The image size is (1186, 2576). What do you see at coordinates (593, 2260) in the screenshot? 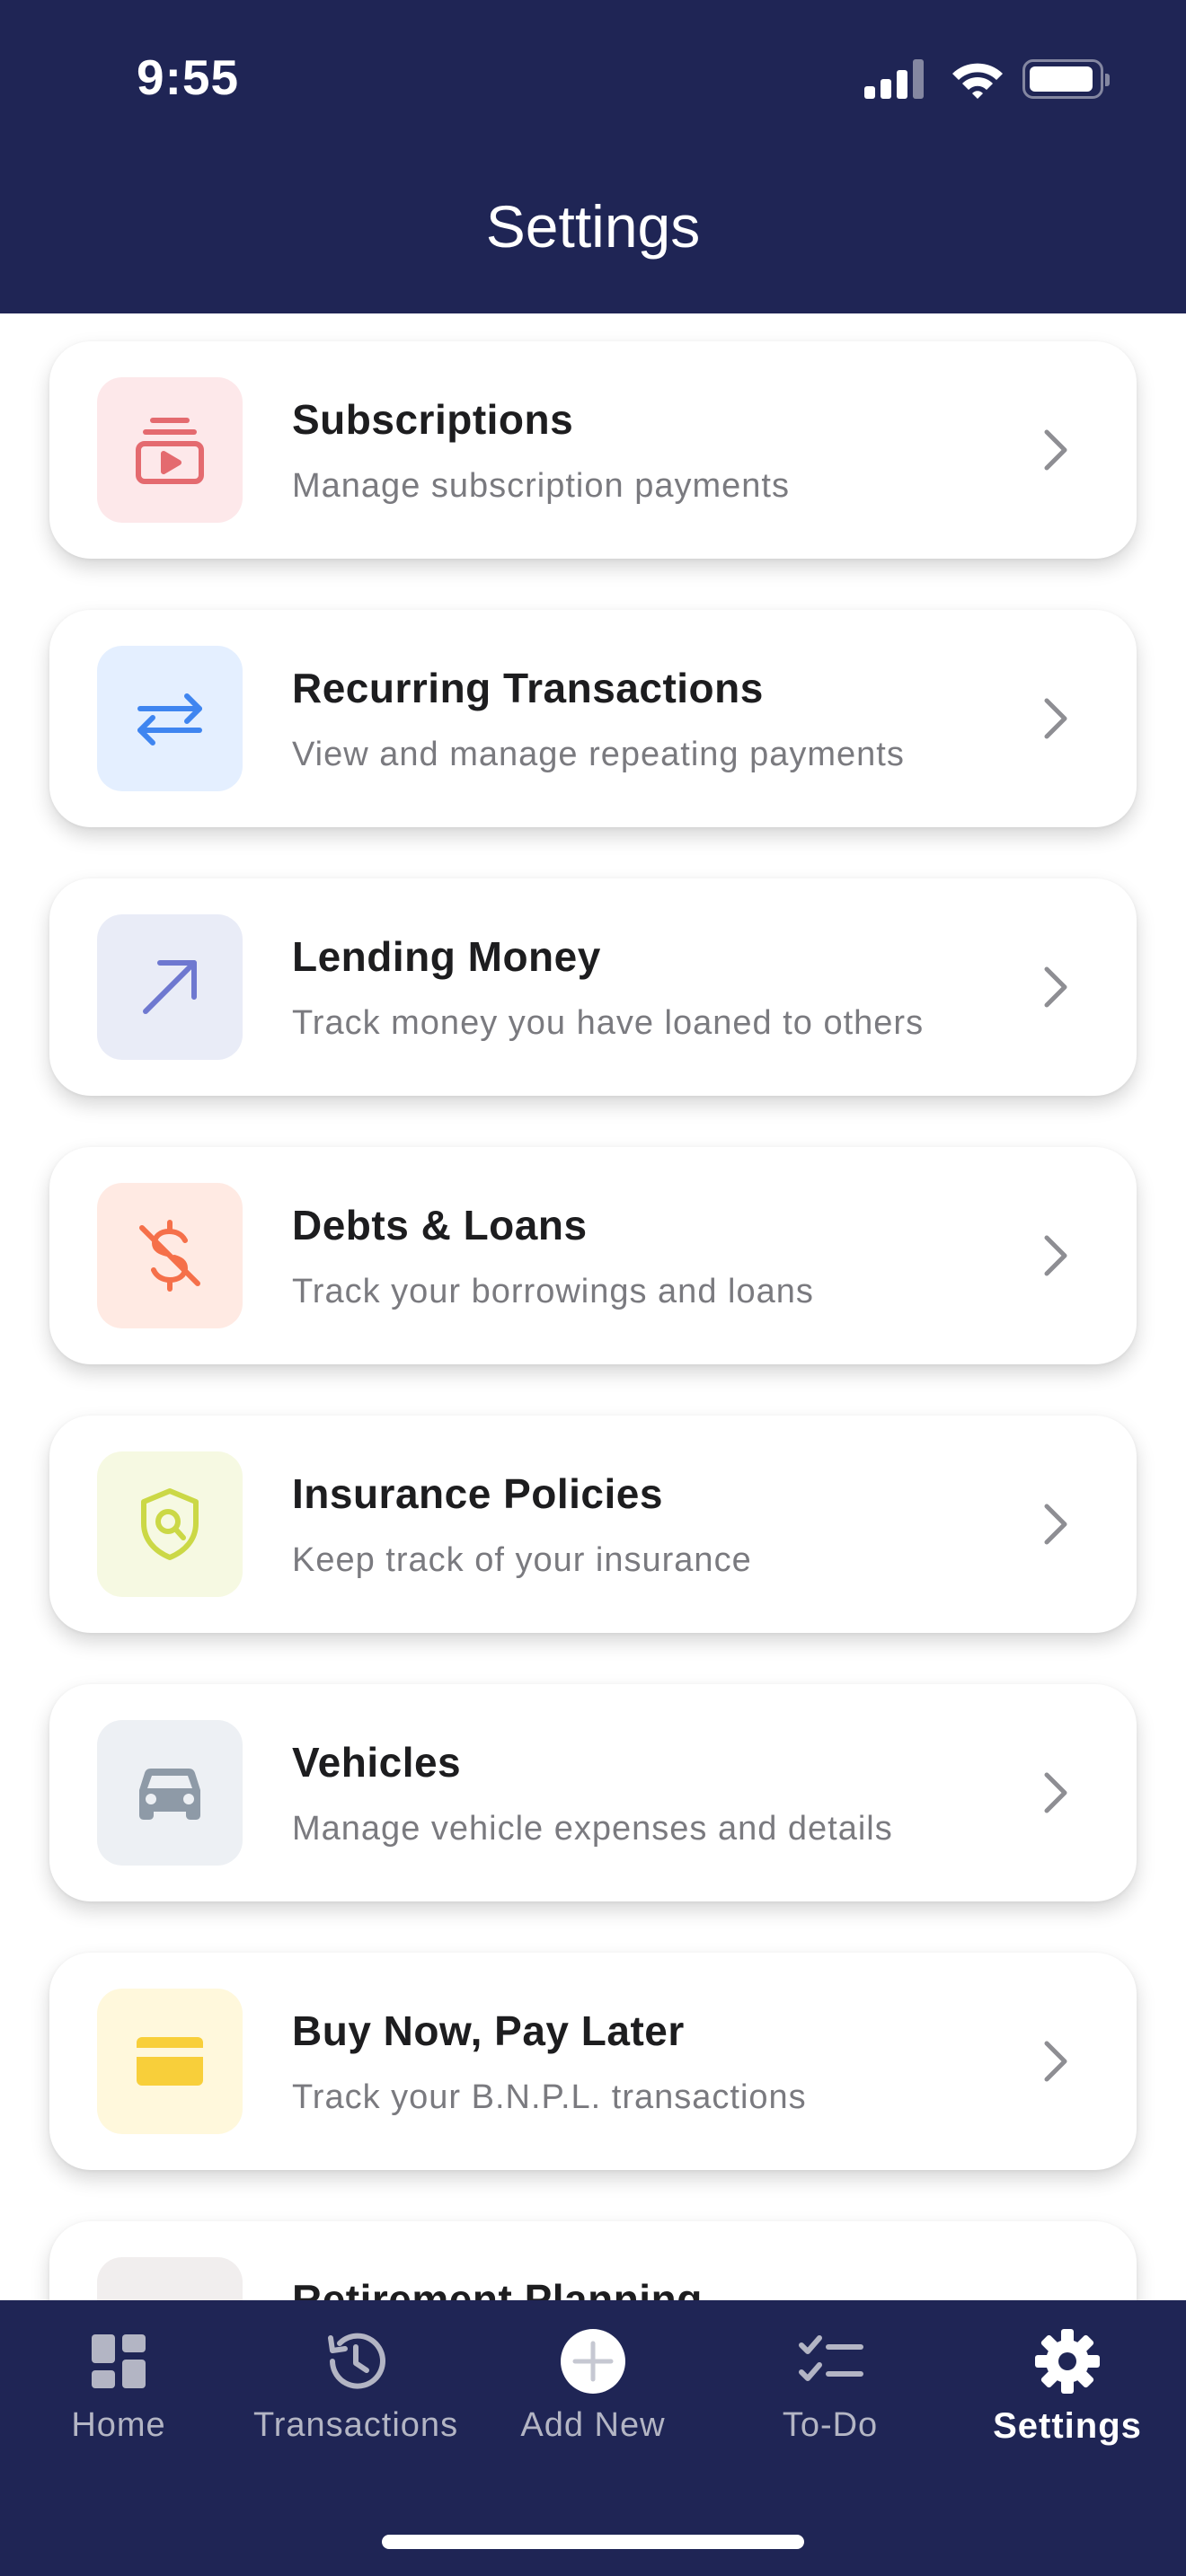
I see `settings-item-retirement-planning: Retirement Planning` at bounding box center [593, 2260].